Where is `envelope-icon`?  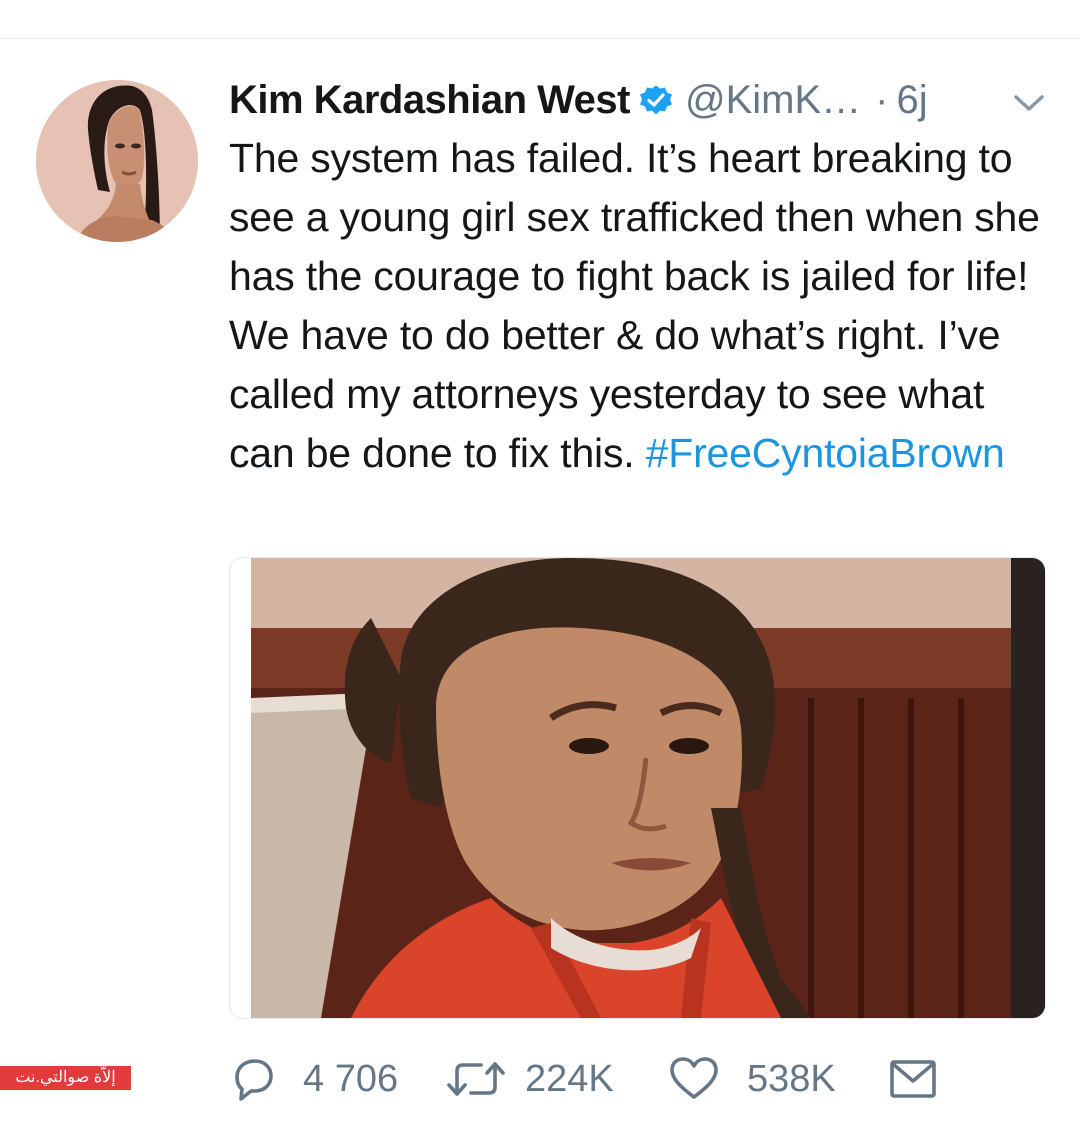 envelope-icon is located at coordinates (913, 1079).